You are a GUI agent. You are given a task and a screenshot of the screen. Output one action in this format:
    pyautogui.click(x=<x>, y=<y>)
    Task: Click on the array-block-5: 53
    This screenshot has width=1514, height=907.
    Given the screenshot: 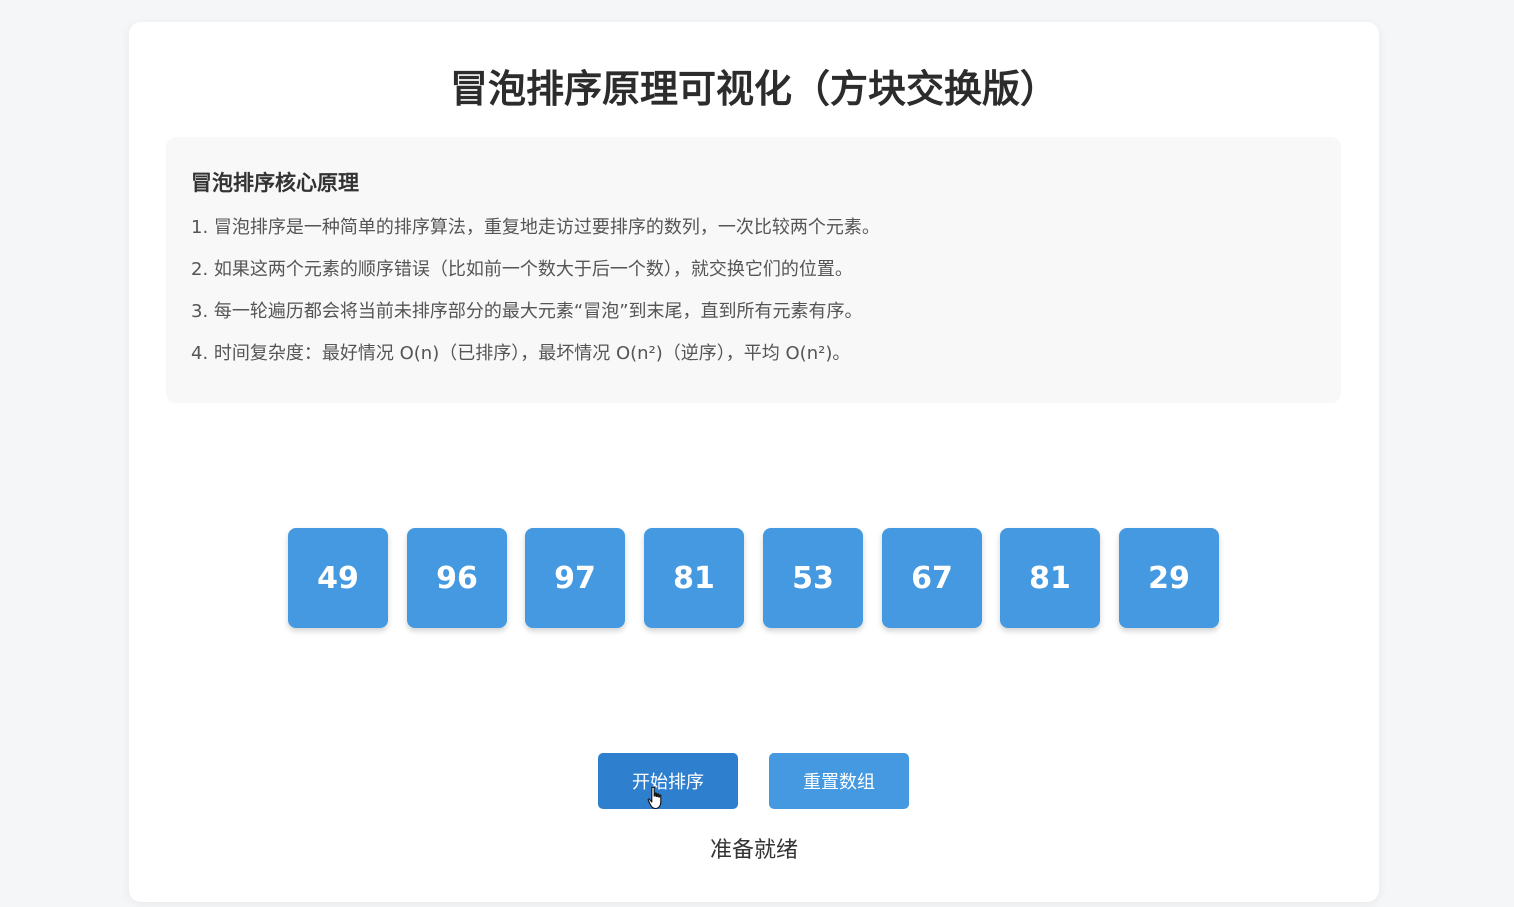 What is the action you would take?
    pyautogui.click(x=813, y=578)
    